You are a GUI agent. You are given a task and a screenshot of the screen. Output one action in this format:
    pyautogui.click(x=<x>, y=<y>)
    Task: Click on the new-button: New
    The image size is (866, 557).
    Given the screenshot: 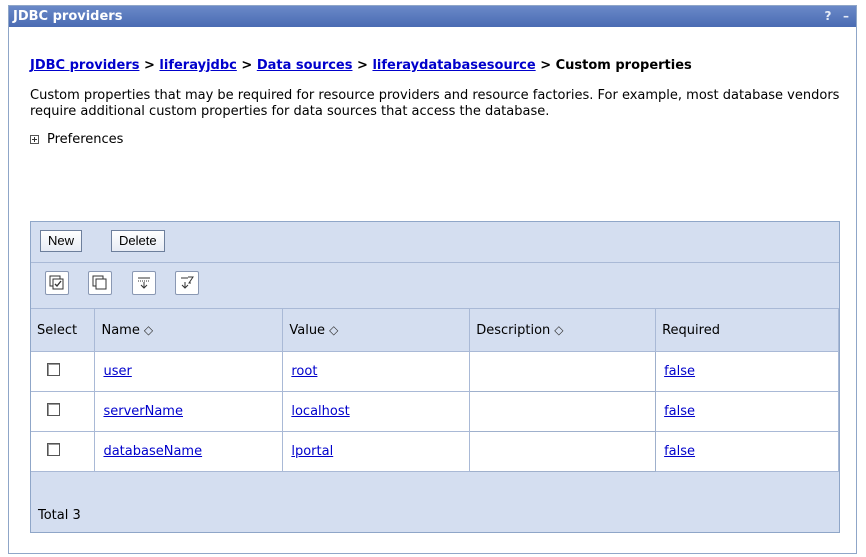 What is the action you would take?
    pyautogui.click(x=61, y=241)
    